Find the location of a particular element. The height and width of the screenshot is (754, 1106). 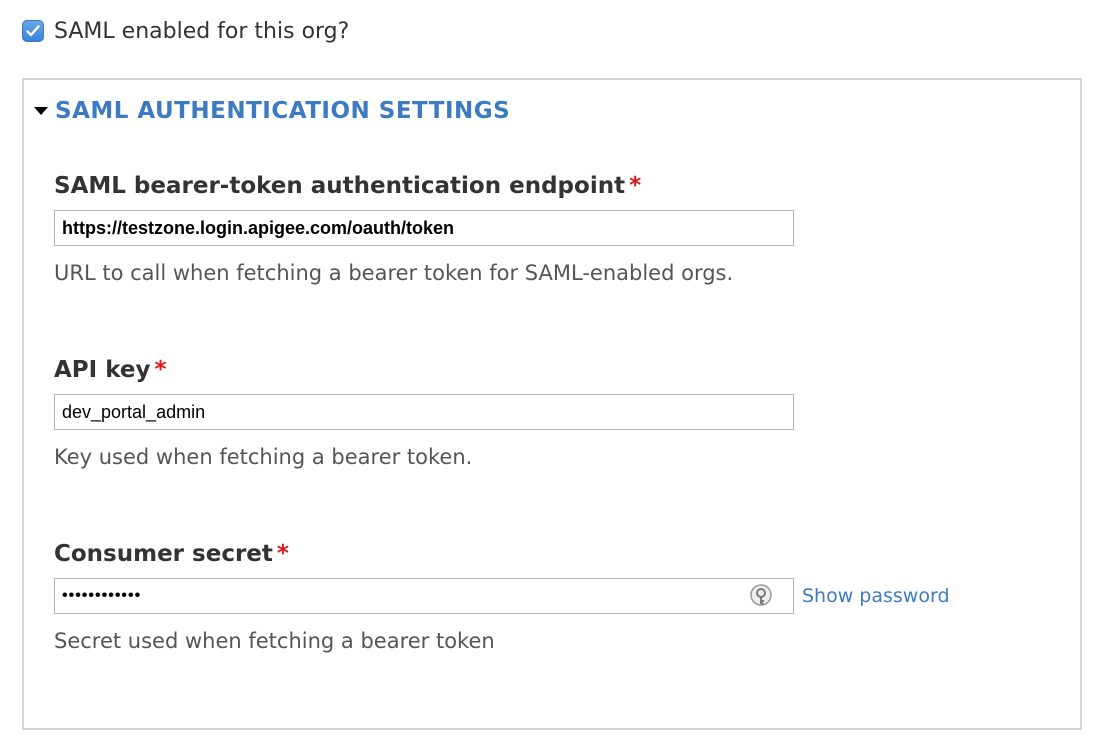

consumer-secret-label-text: Consumer secret is located at coordinates (163, 554).